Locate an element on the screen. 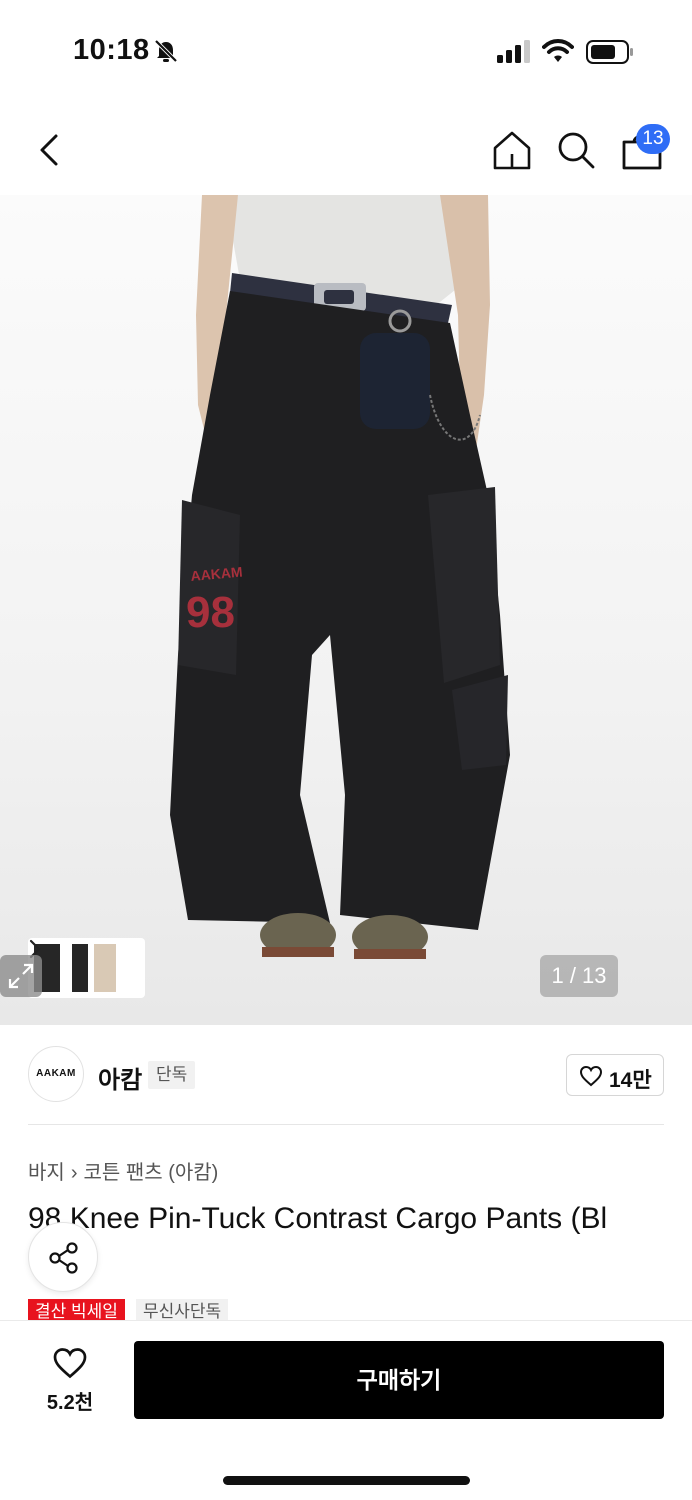 The height and width of the screenshot is (1500, 692). share-button is located at coordinates (63, 1257).